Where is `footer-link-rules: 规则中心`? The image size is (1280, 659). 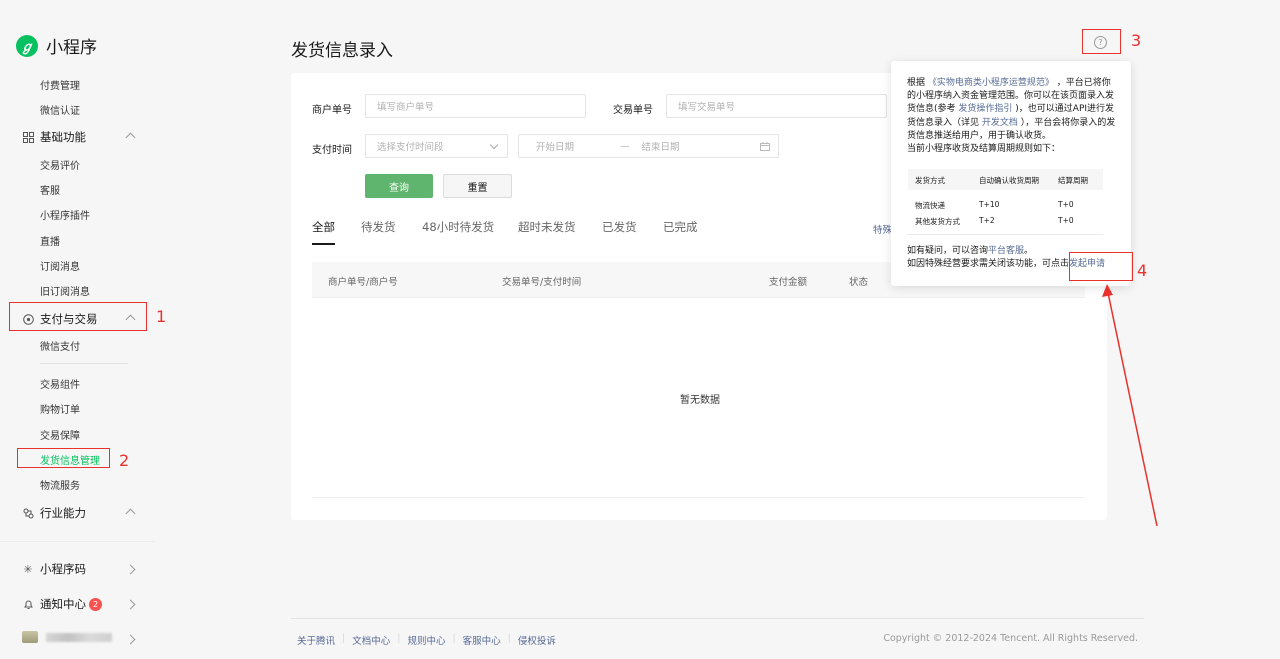
footer-link-rules: 规则中心 is located at coordinates (426, 640).